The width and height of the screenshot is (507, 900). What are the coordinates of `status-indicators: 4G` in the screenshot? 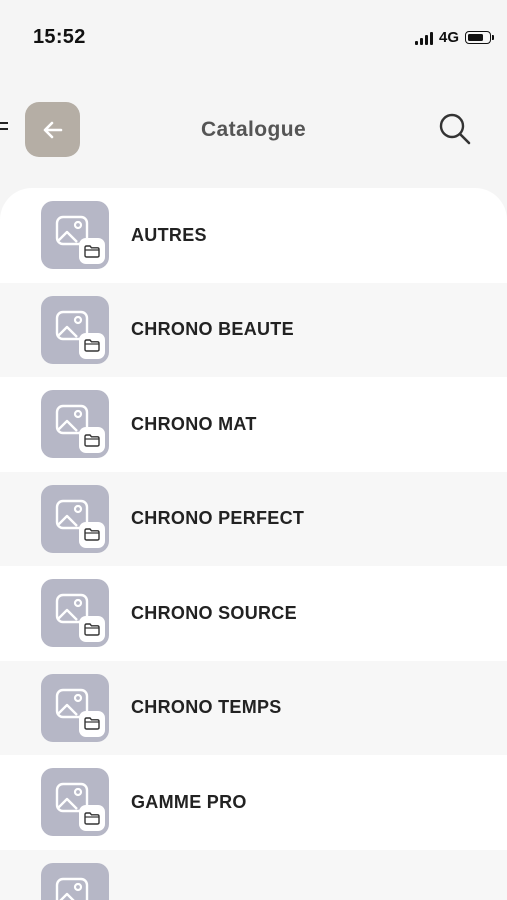 It's located at (454, 37).